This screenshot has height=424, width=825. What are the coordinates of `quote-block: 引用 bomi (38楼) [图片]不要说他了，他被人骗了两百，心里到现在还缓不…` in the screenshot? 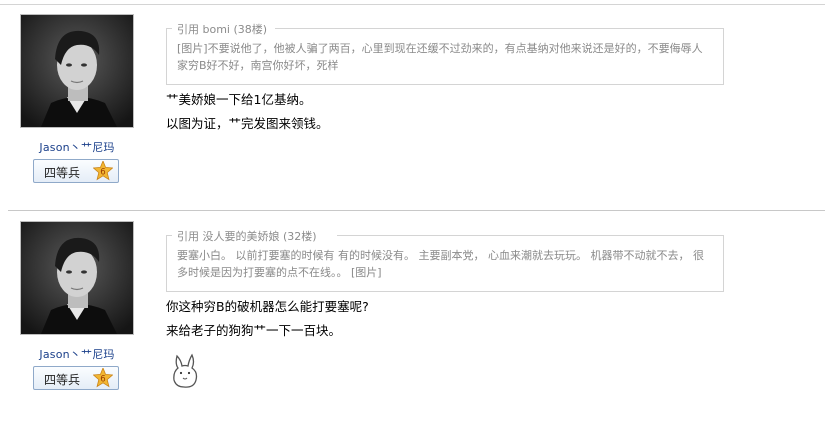 It's located at (445, 53).